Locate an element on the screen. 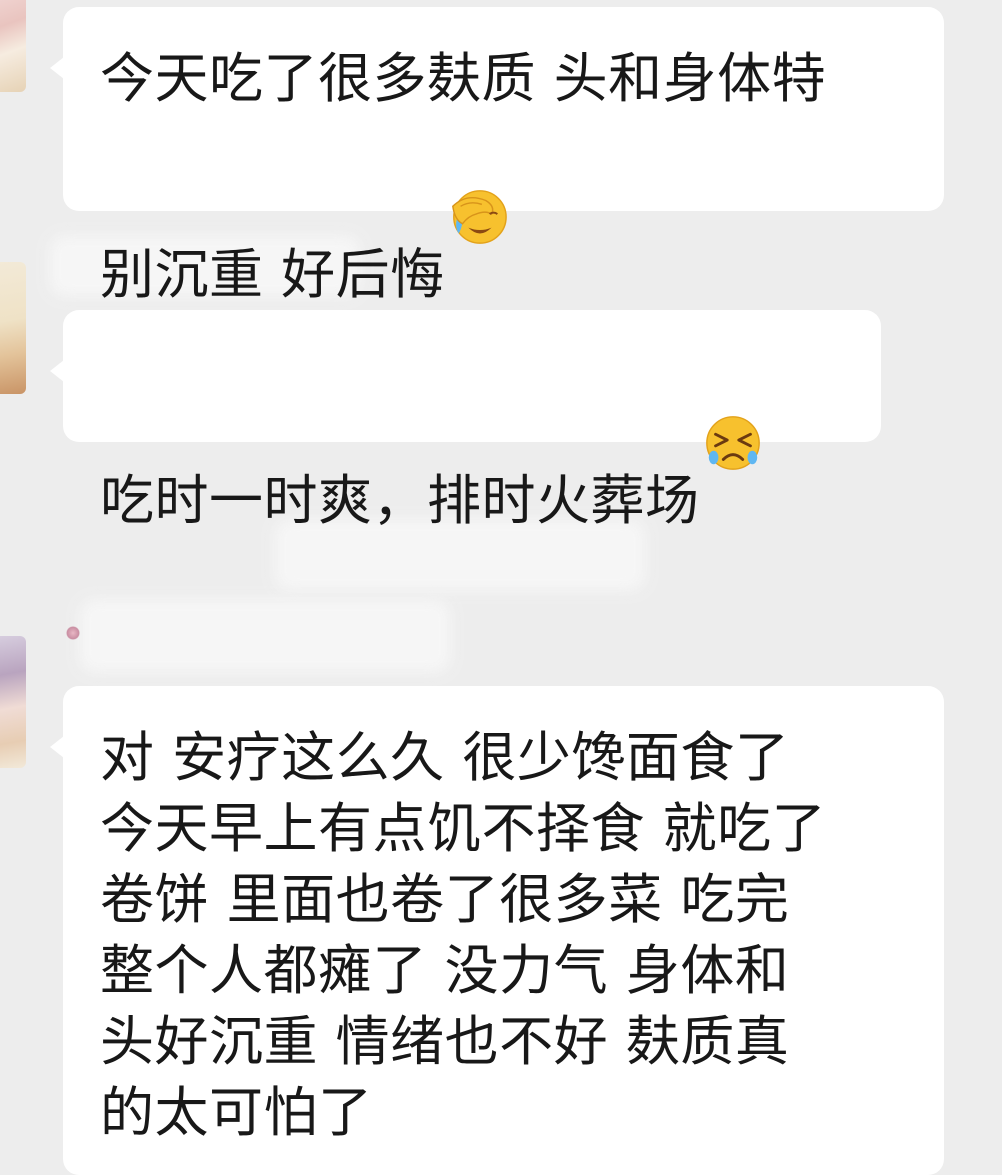 This screenshot has height=1175, width=1002. squinting-crying-emoji-icon is located at coordinates (733, 405).